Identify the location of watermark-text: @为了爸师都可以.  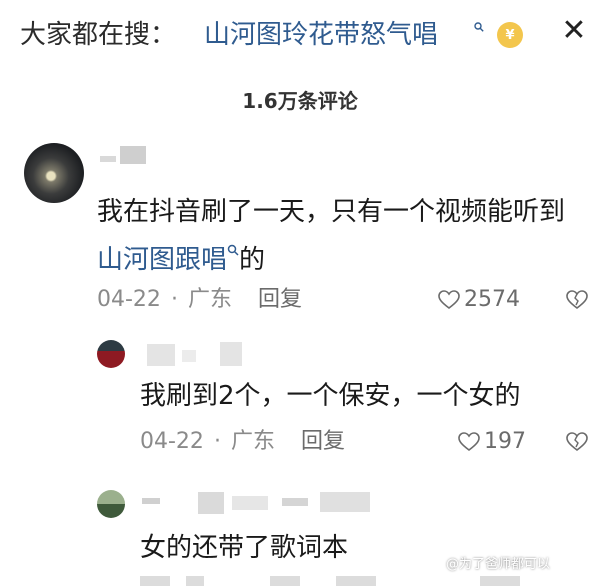
(498, 564).